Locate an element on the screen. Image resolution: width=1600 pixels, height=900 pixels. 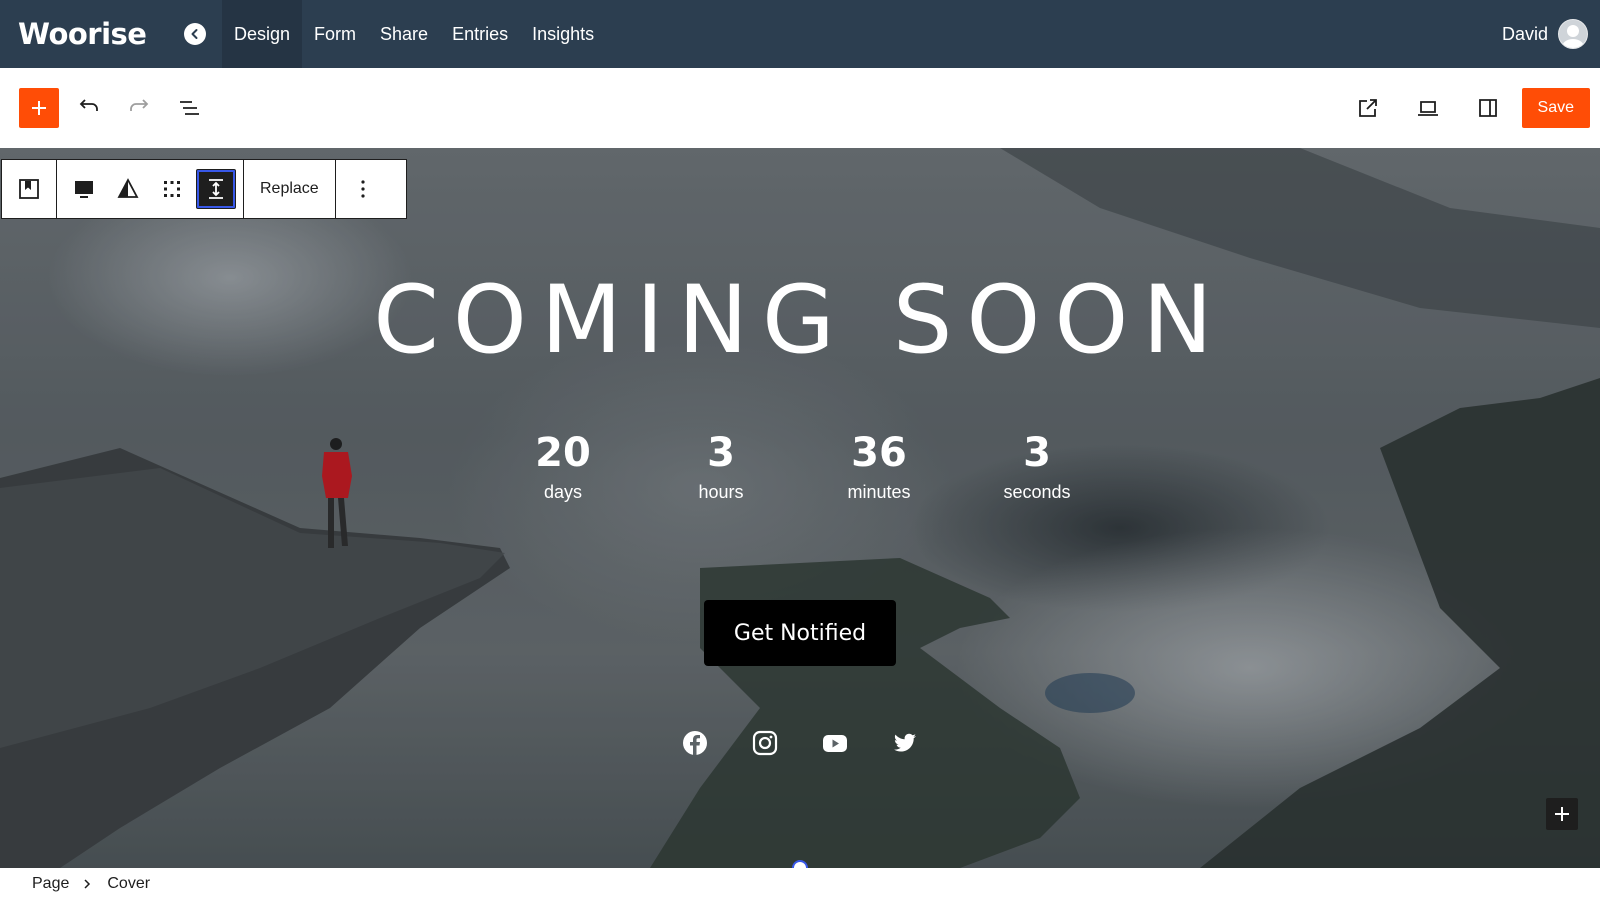
chevron-left-icon is located at coordinates (194, 34).